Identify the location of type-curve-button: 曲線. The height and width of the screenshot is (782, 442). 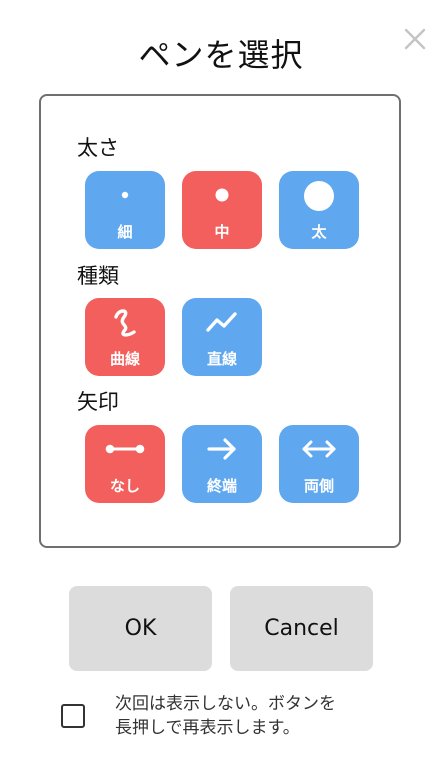
(125, 337).